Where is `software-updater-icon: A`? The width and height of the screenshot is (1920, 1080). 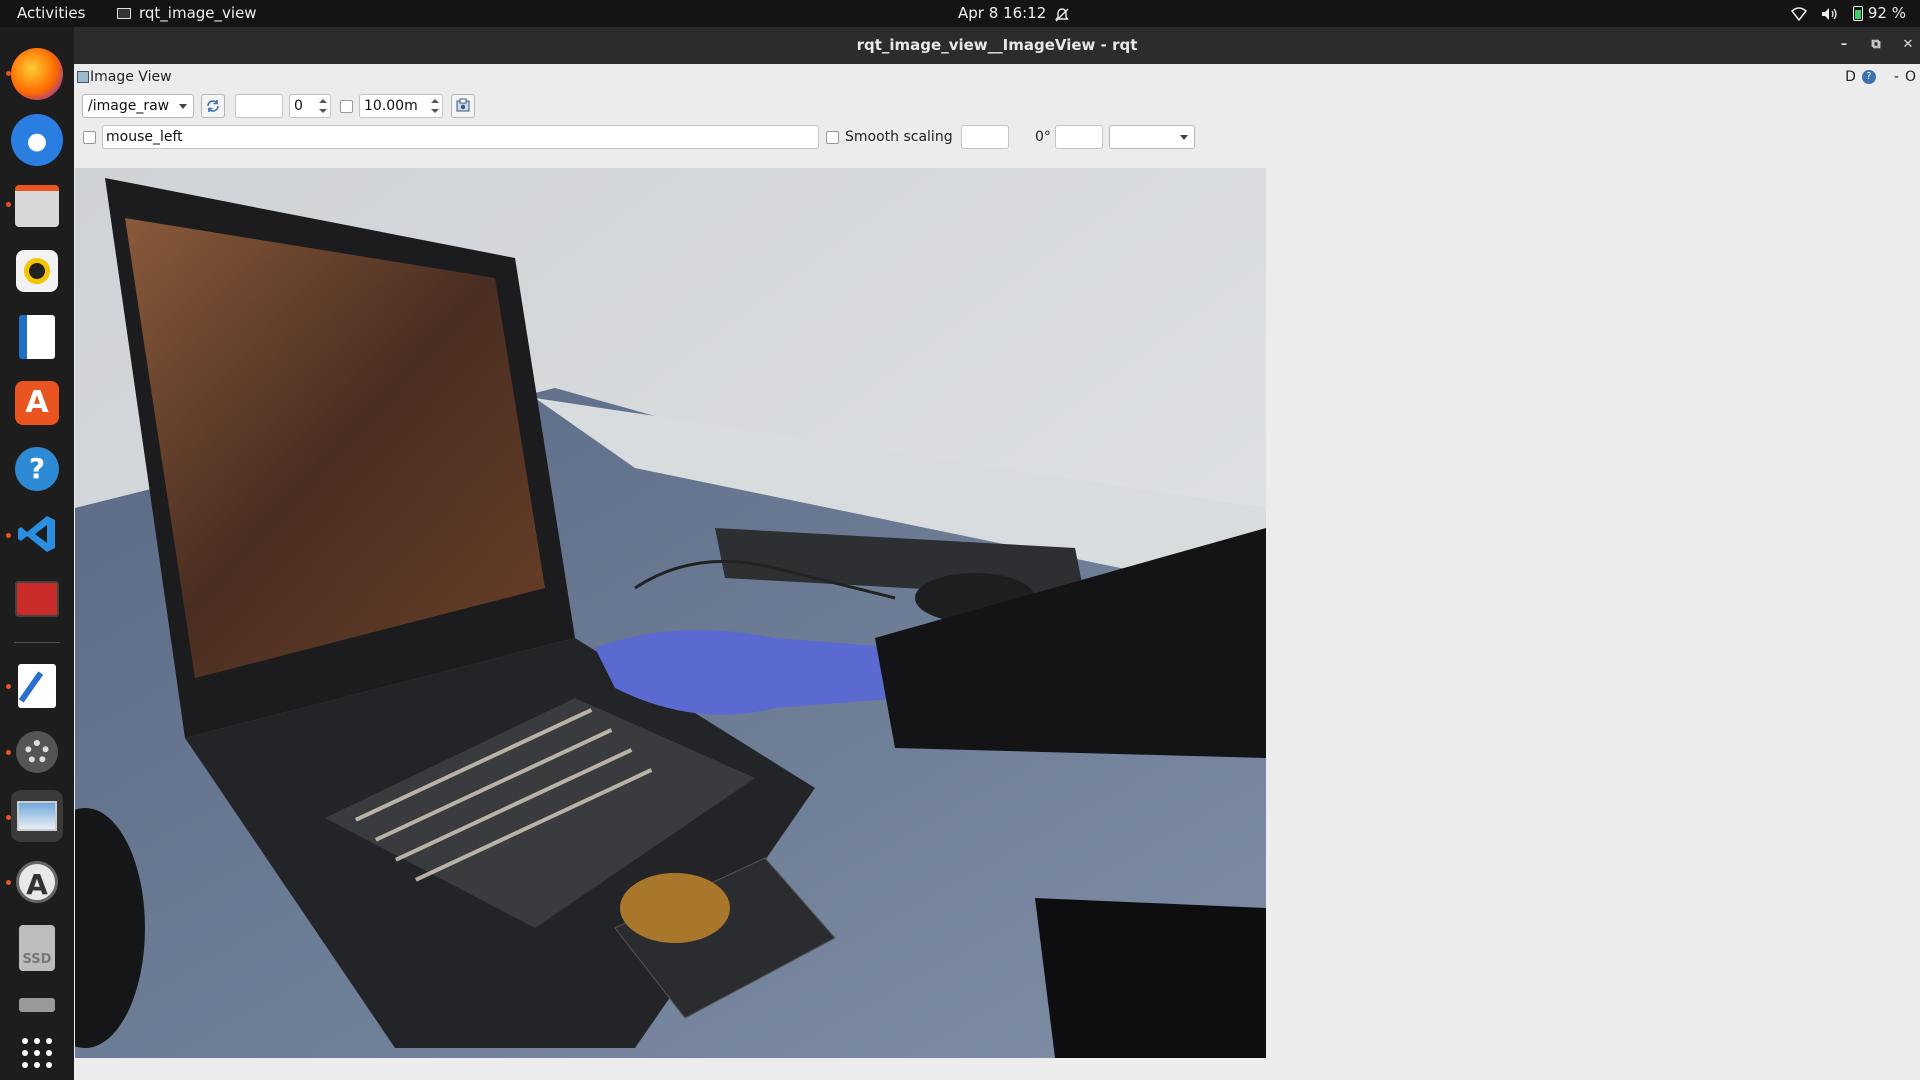
software-updater-icon: A is located at coordinates (37, 882).